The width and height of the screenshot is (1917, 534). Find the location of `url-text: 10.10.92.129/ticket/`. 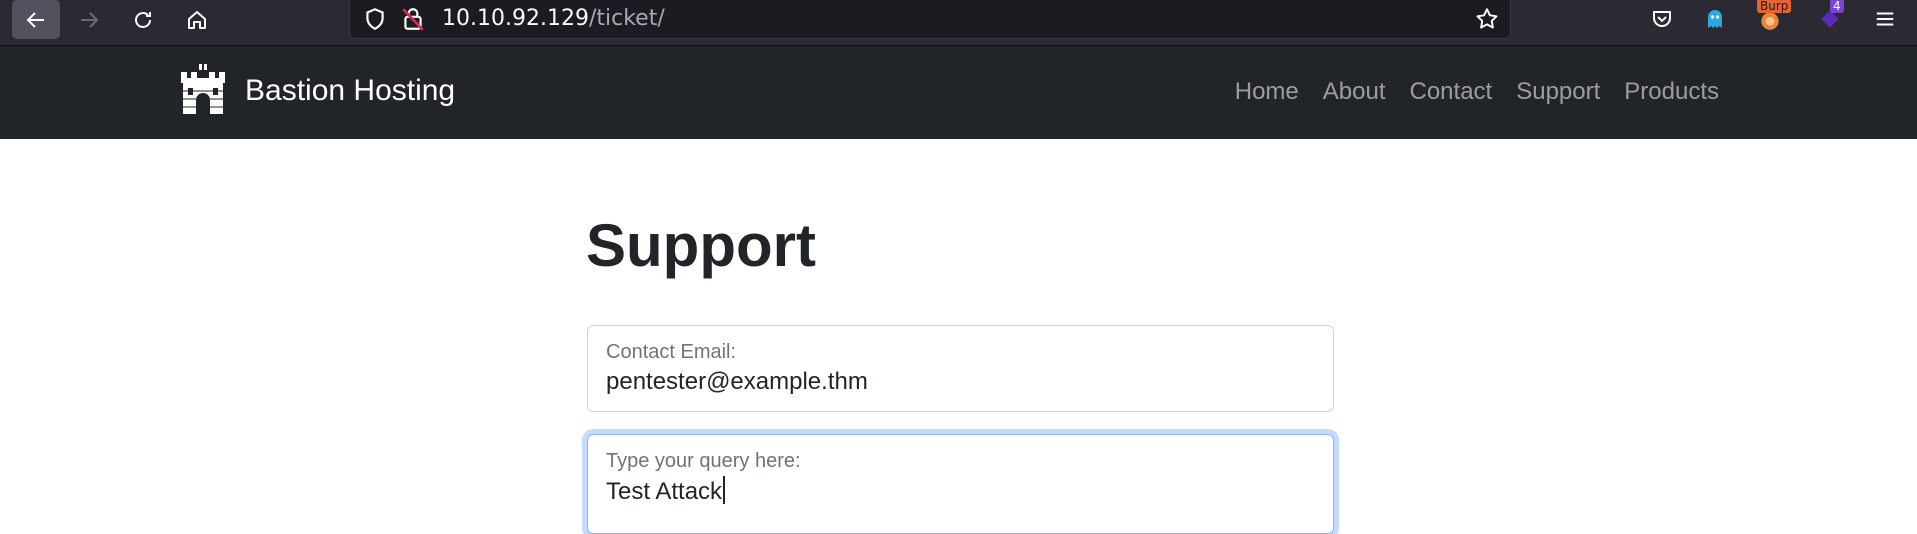

url-text: 10.10.92.129/ticket/ is located at coordinates (553, 19).